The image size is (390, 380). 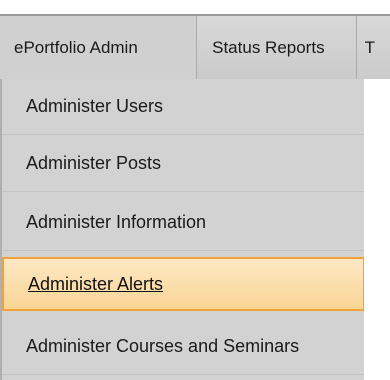 I want to click on menu-item-administer-users: Administer Users, so click(x=183, y=107).